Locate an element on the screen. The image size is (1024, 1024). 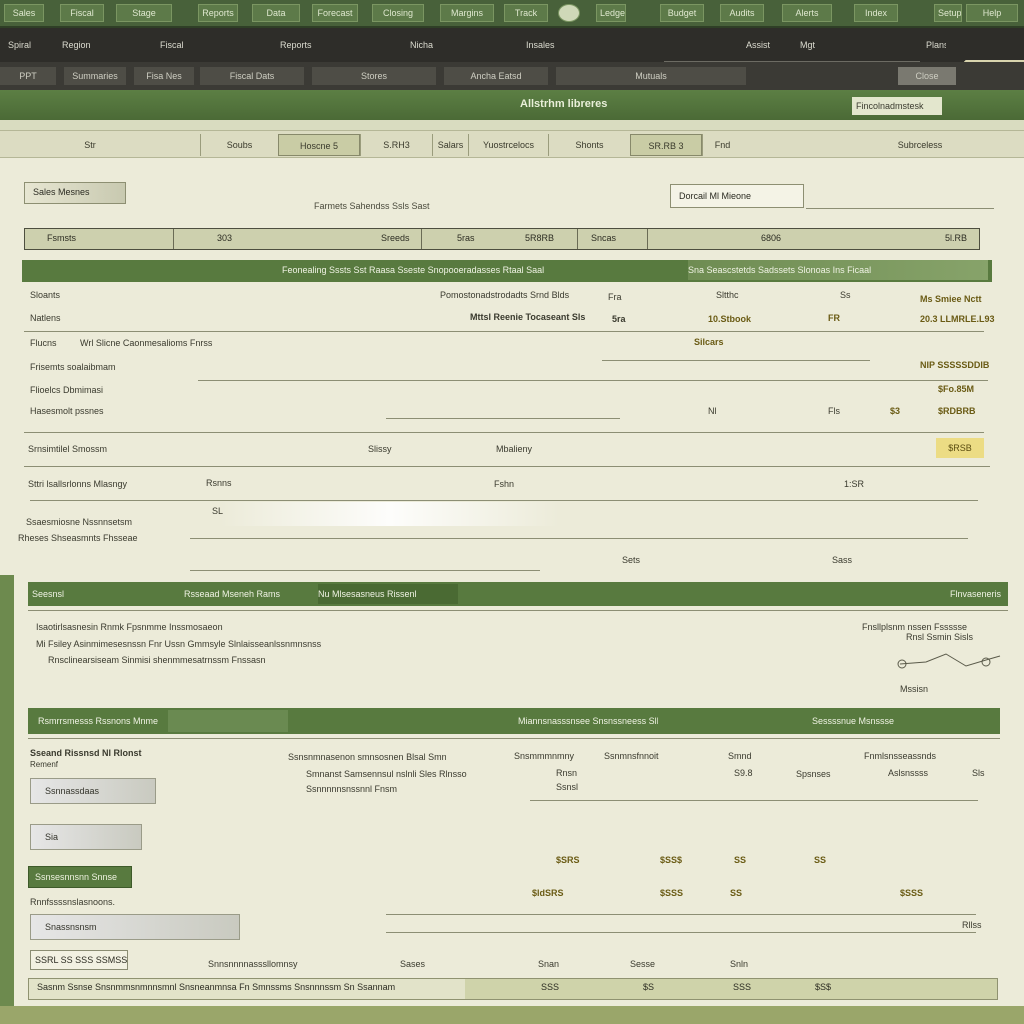
tab: Yuostrcelocs is located at coordinates (508, 145).